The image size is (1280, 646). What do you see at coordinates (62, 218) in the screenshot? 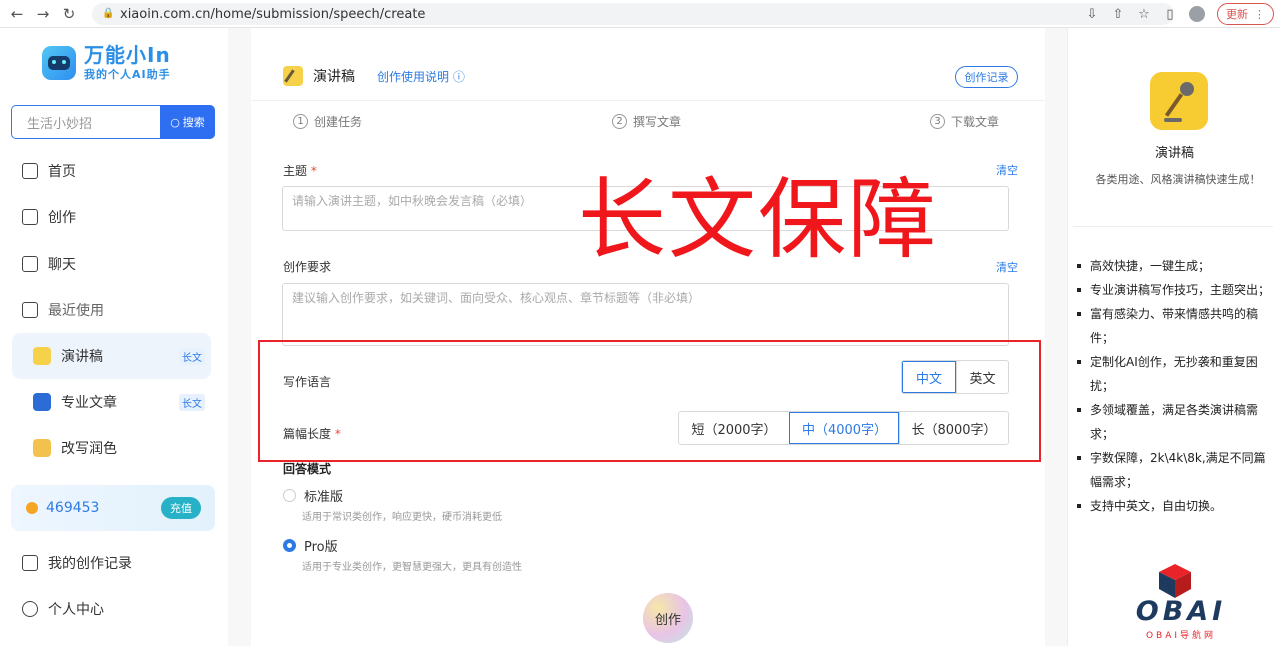
I see `sidebar-item-label: 创作` at bounding box center [62, 218].